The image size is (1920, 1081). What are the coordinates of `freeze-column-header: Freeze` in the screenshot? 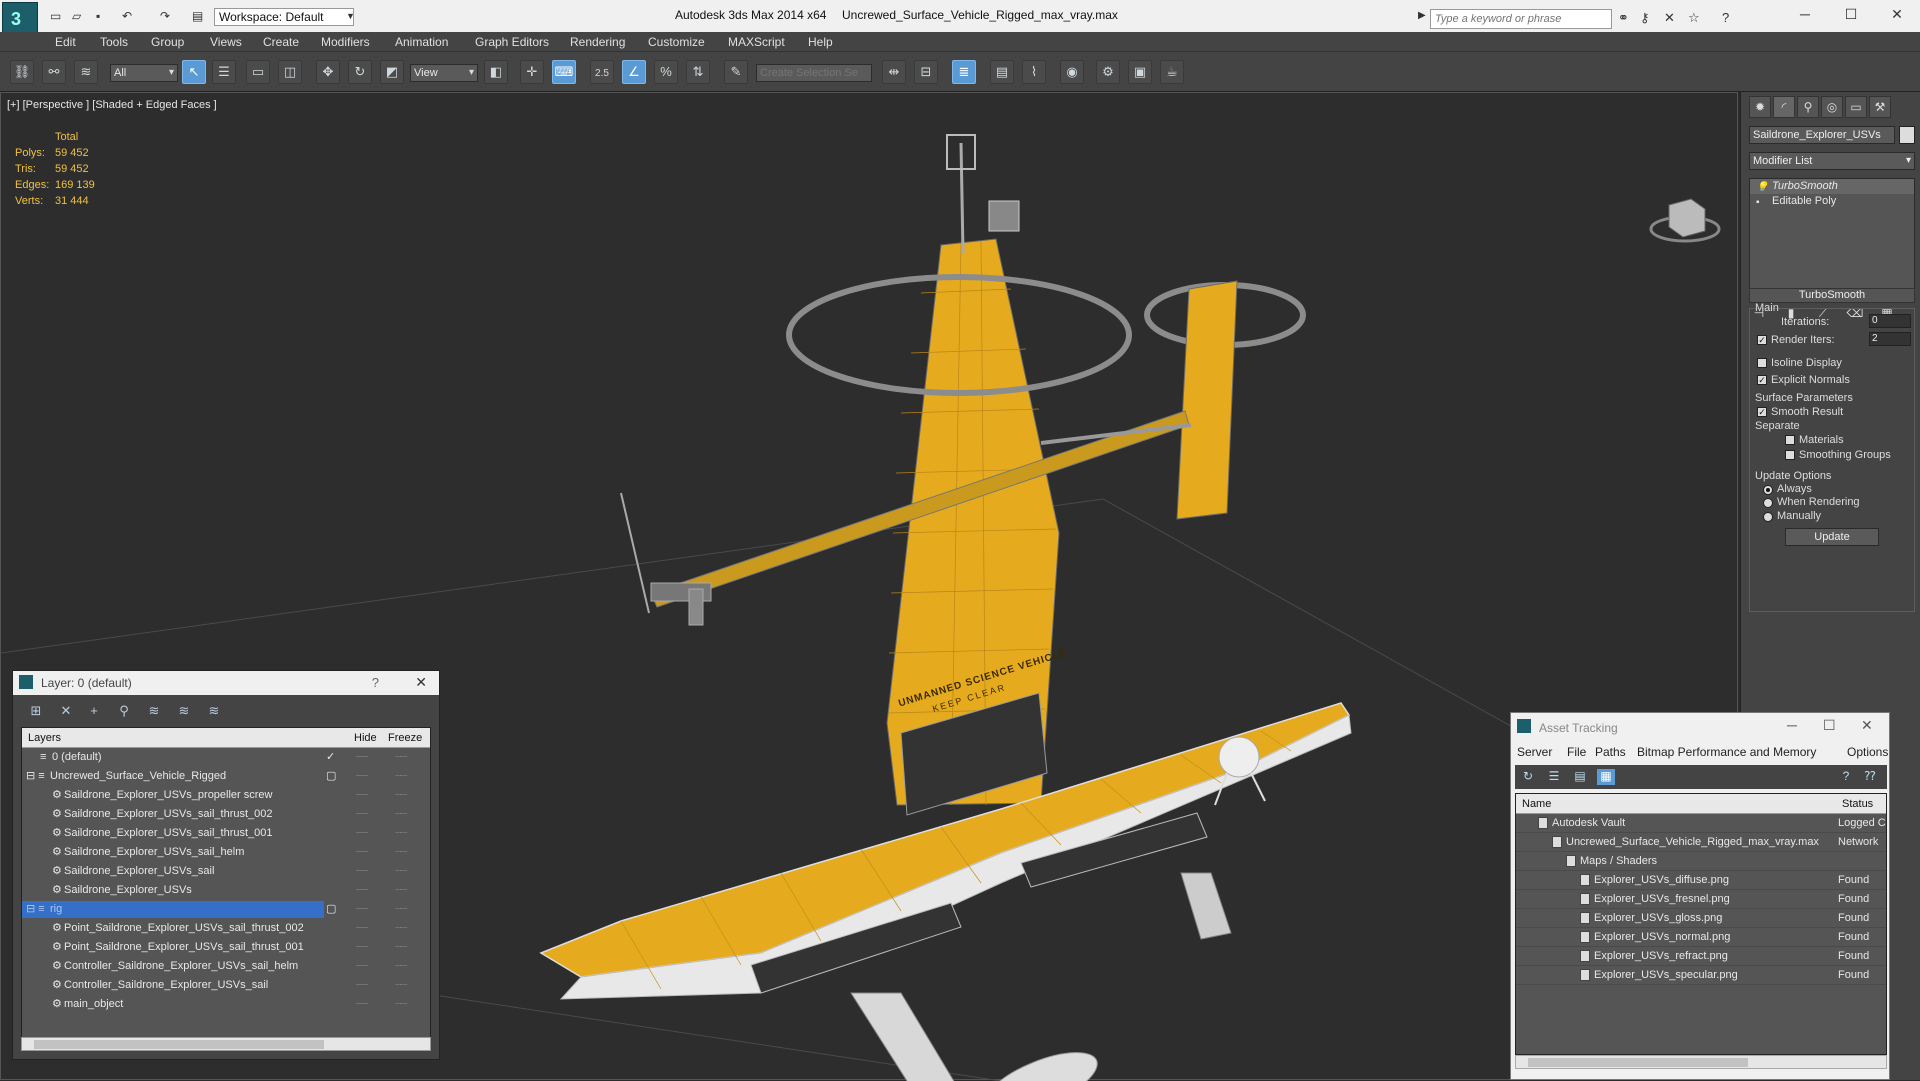 It's located at (405, 738).